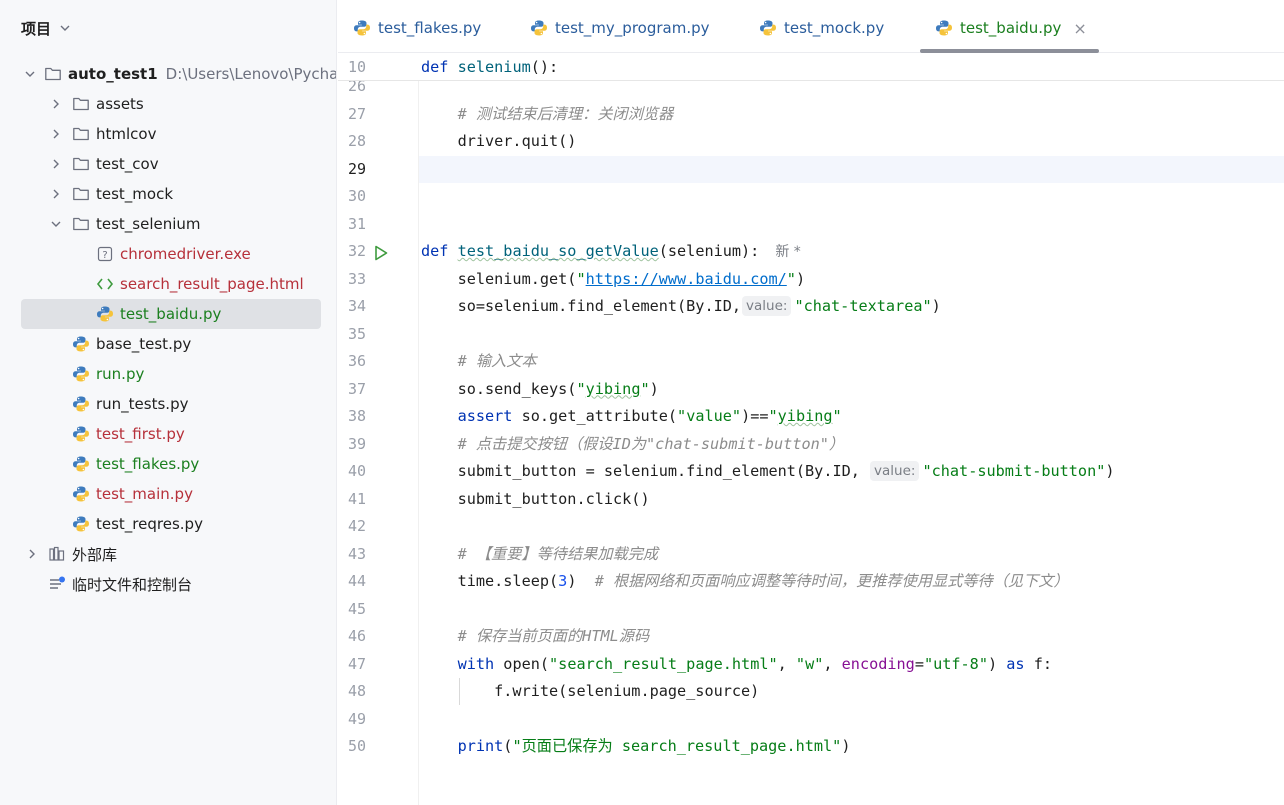  I want to click on code-line: 37 so.send_keys("yibing"), so click(811, 389).